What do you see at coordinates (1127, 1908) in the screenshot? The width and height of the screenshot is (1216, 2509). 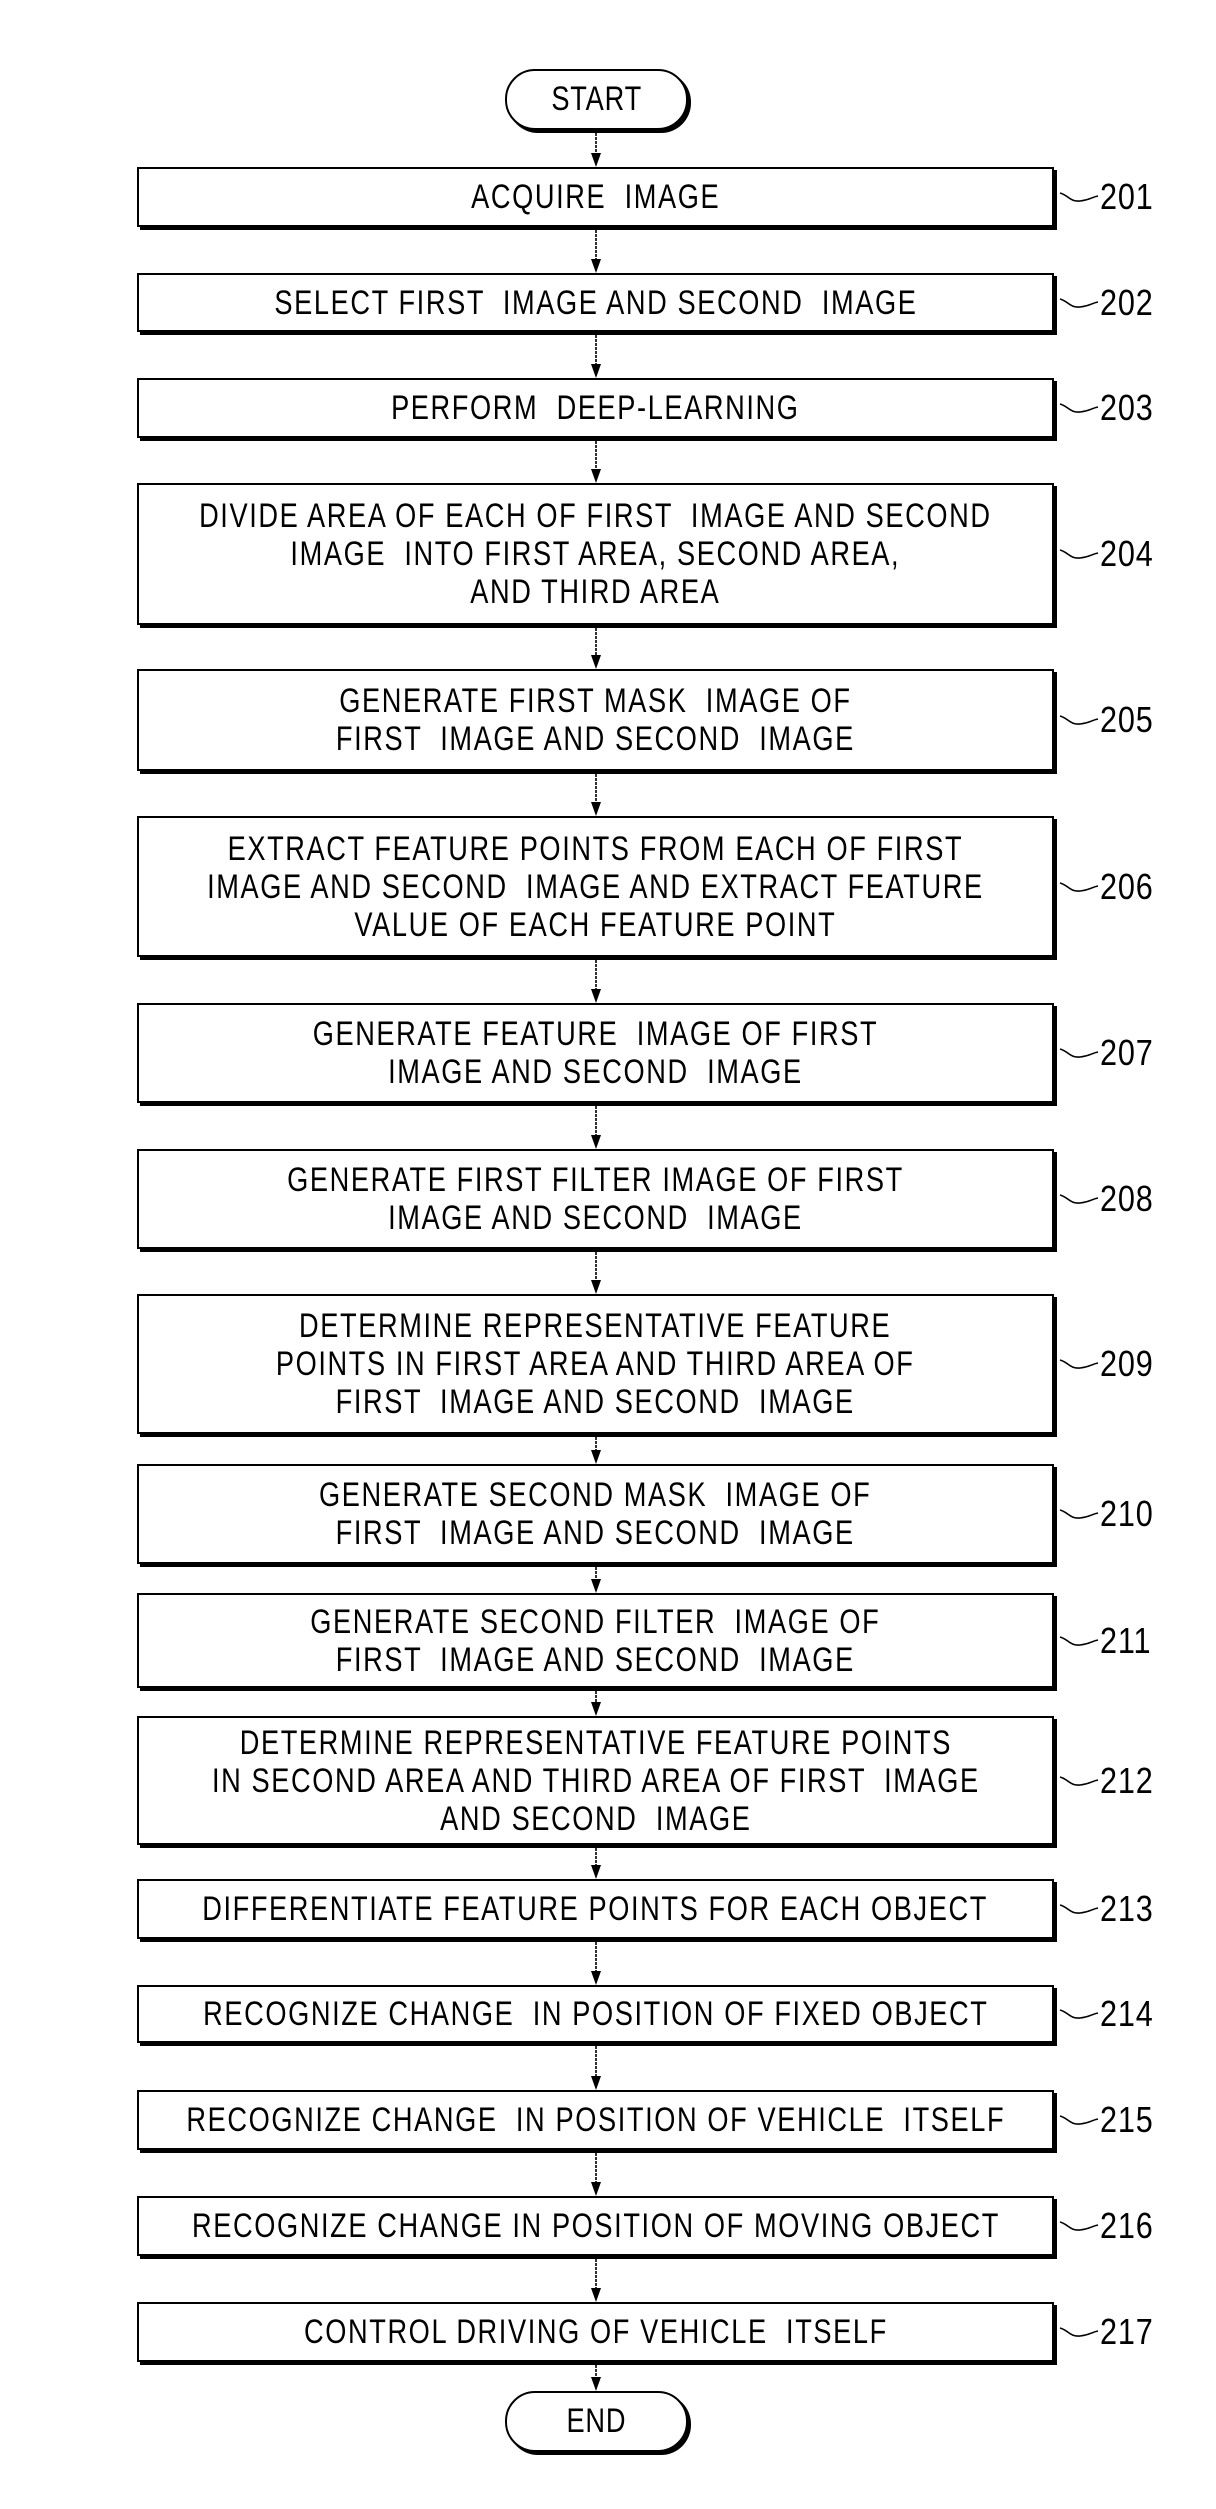 I see `reference-number: 213` at bounding box center [1127, 1908].